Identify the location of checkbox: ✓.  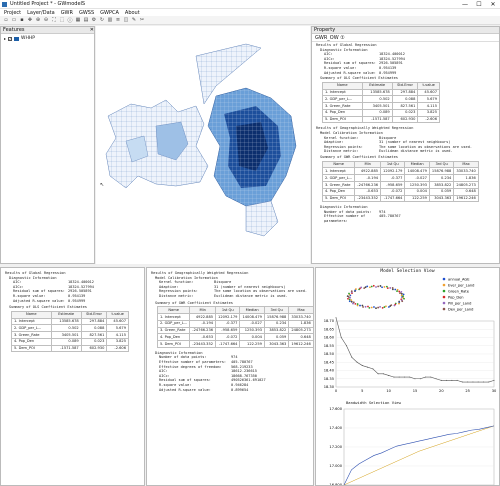
(10, 38).